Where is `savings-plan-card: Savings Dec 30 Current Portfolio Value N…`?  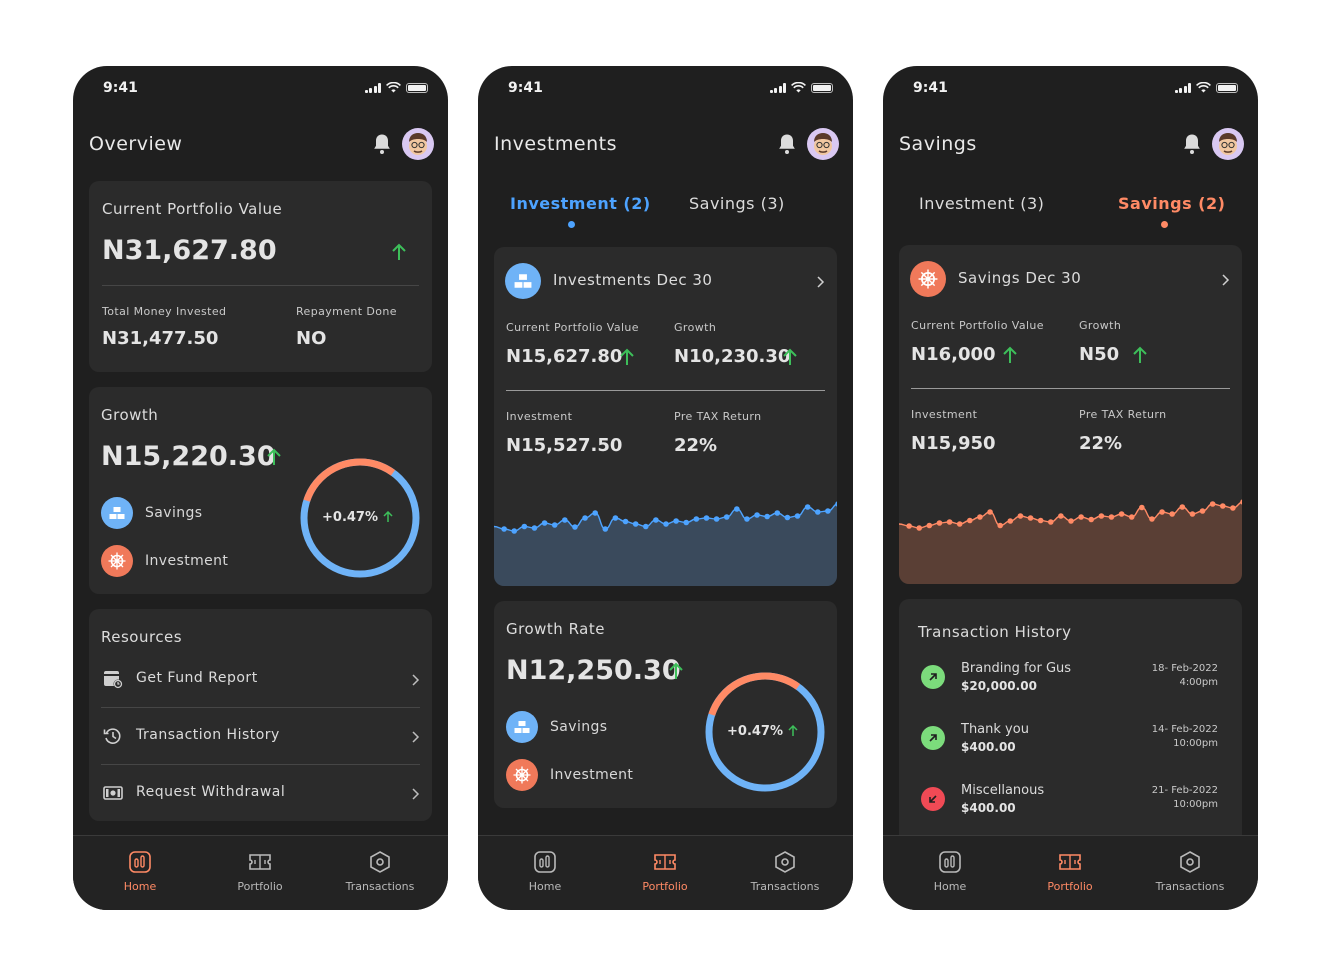
savings-plan-card: Savings Dec 30 Current Portfolio Value N… is located at coordinates (1070, 414).